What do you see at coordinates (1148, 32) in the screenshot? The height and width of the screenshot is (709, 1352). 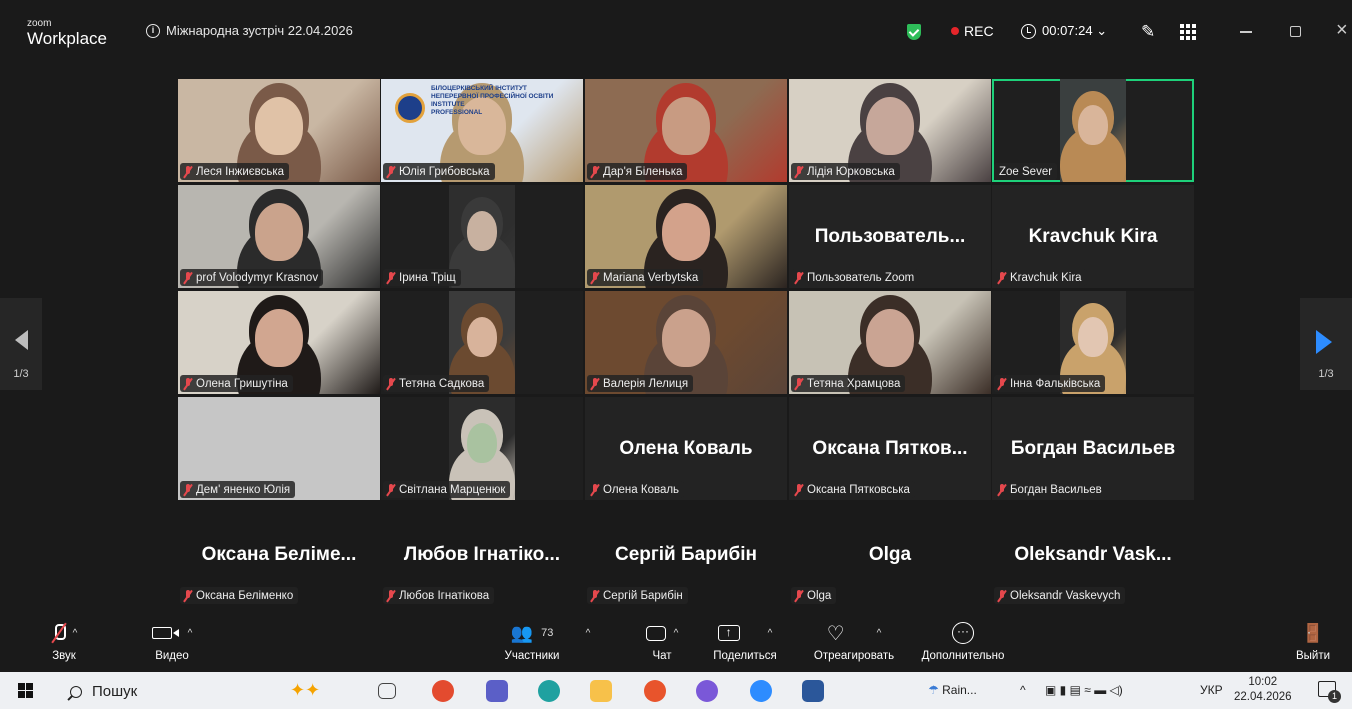 I see `annotate-pen-icon: ✎` at bounding box center [1148, 32].